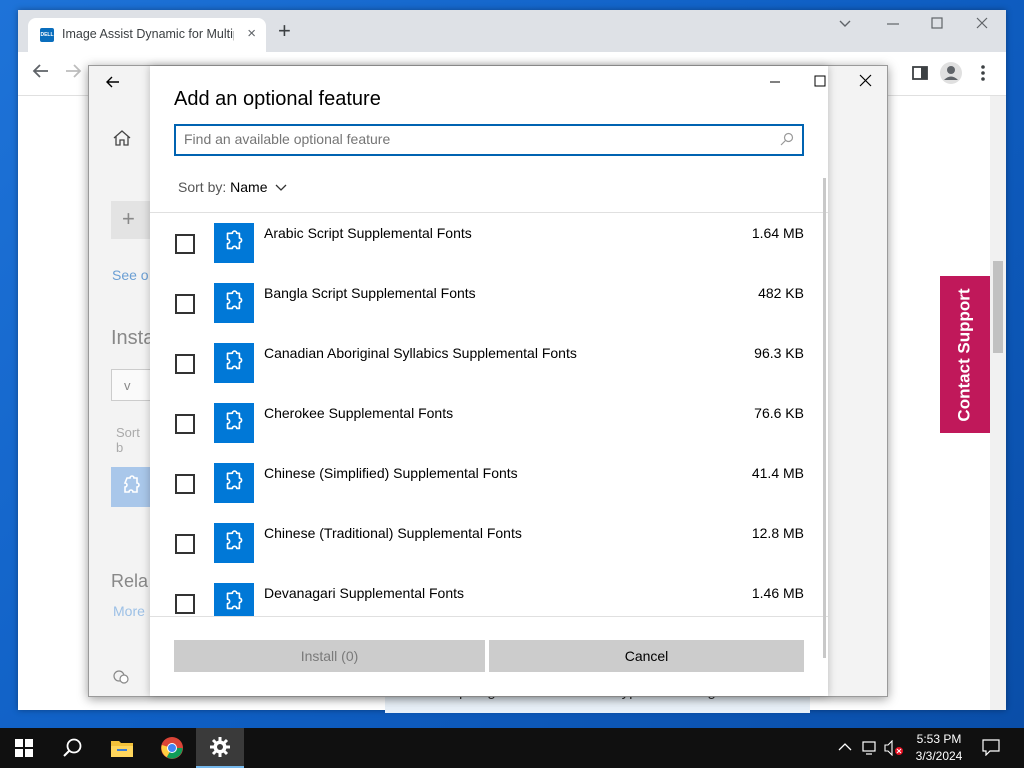 The height and width of the screenshot is (768, 1024). I want to click on folder-icon, so click(122, 749).